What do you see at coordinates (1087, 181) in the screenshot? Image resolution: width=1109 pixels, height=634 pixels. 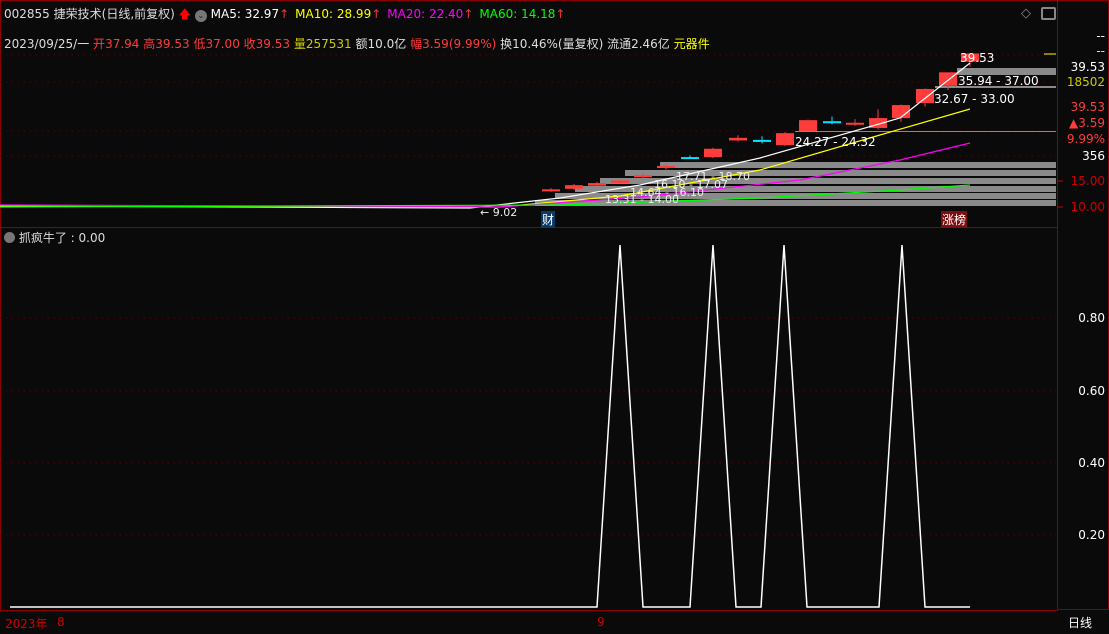 I see `axis-tick-15: 15.00` at bounding box center [1087, 181].